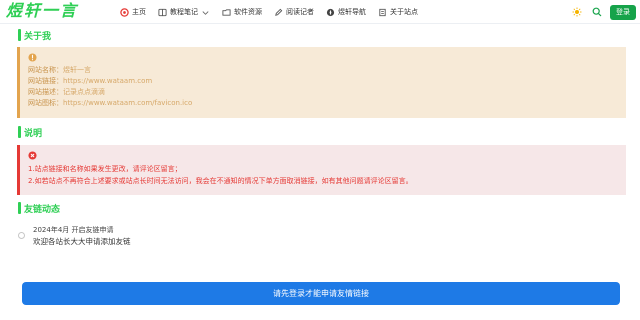 The height and width of the screenshot is (320, 640). Describe the element at coordinates (124, 12) in the screenshot. I see `home-icon` at that location.